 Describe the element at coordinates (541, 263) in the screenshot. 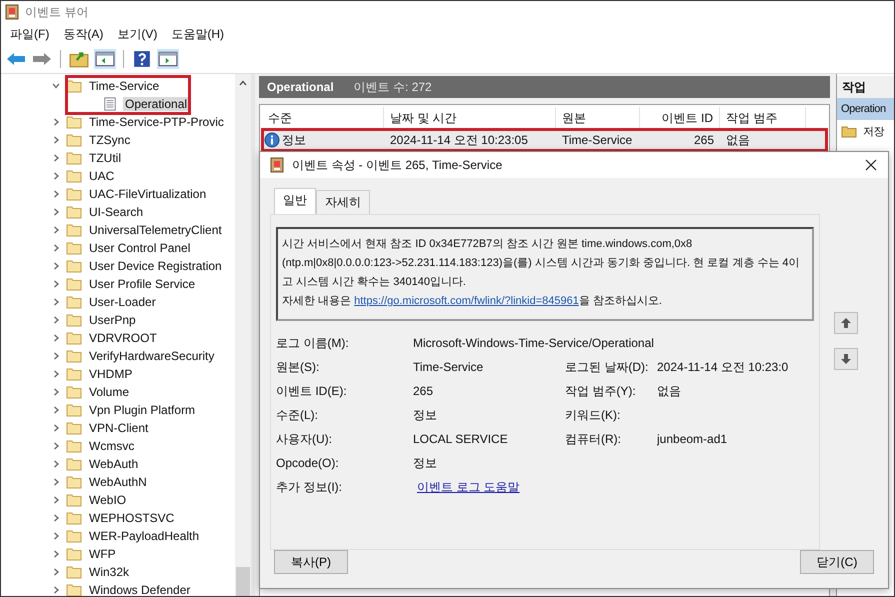

I see `event-message: 시간 서비스에서 현재 참조 ID 0x34E772B7의 참조 시간 원본 time.windows.com,0x8 (ntp.m|0x8|0.0.0.0:123->52.231.114.183:123)을(를) 시스템 시간과 동기화 중입니다. 현 로컬 계층 수는 4이고 시스템 시간 확수는 340140입니다.` at that location.